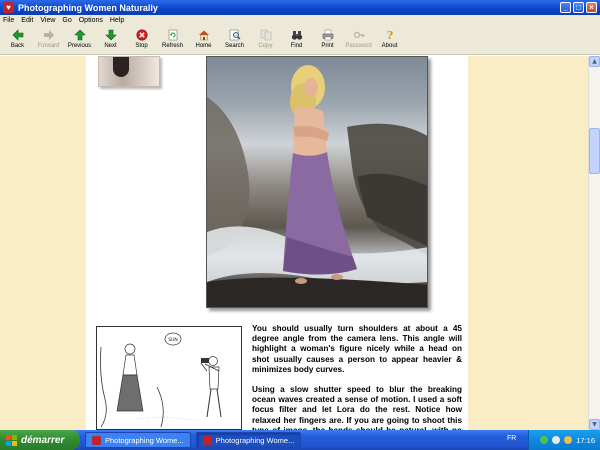  I want to click on home-button: Home, so click(203, 40).